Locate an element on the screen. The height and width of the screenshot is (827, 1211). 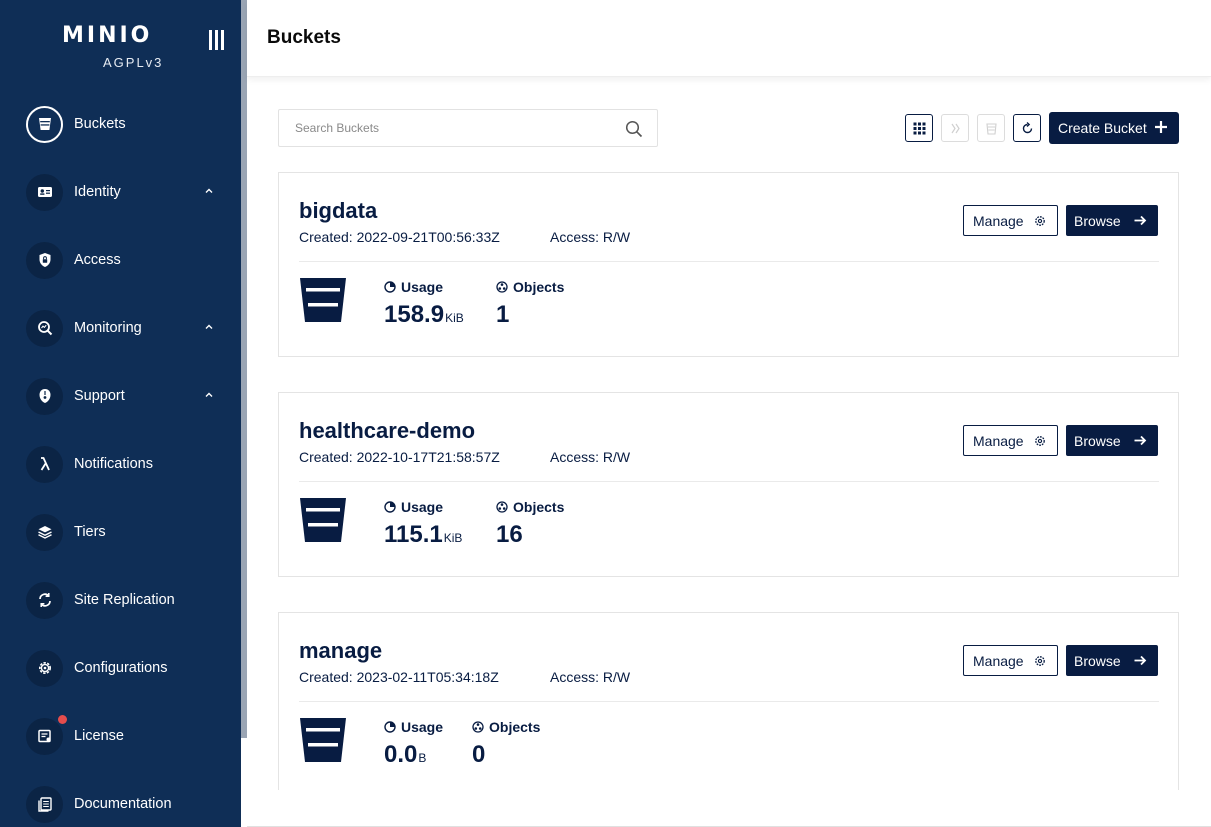
sidebar-item-access: Access is located at coordinates (120, 260).